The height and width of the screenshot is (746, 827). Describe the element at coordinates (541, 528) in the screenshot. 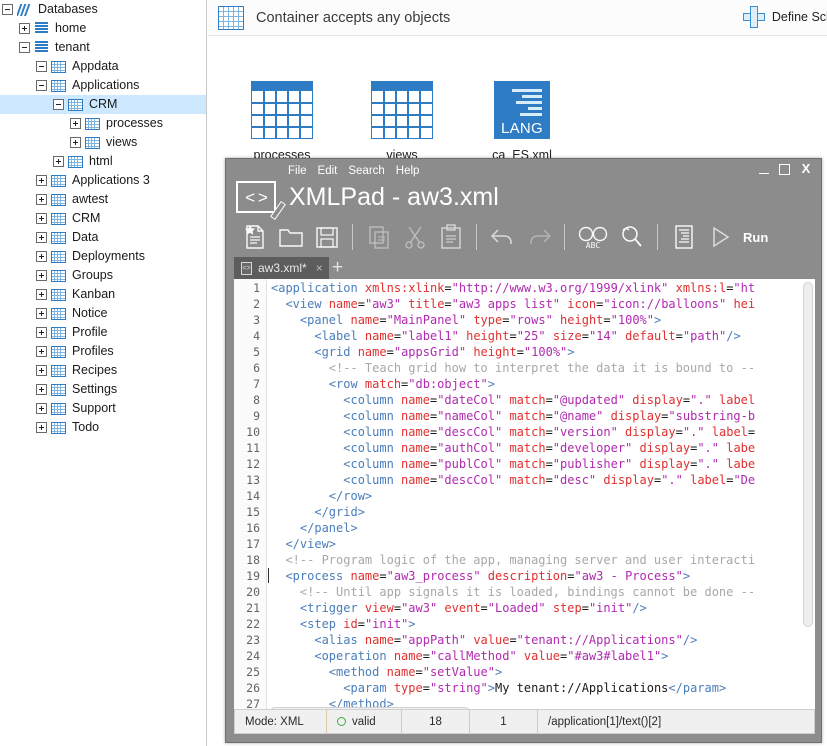

I see `code-line: </panel>` at that location.